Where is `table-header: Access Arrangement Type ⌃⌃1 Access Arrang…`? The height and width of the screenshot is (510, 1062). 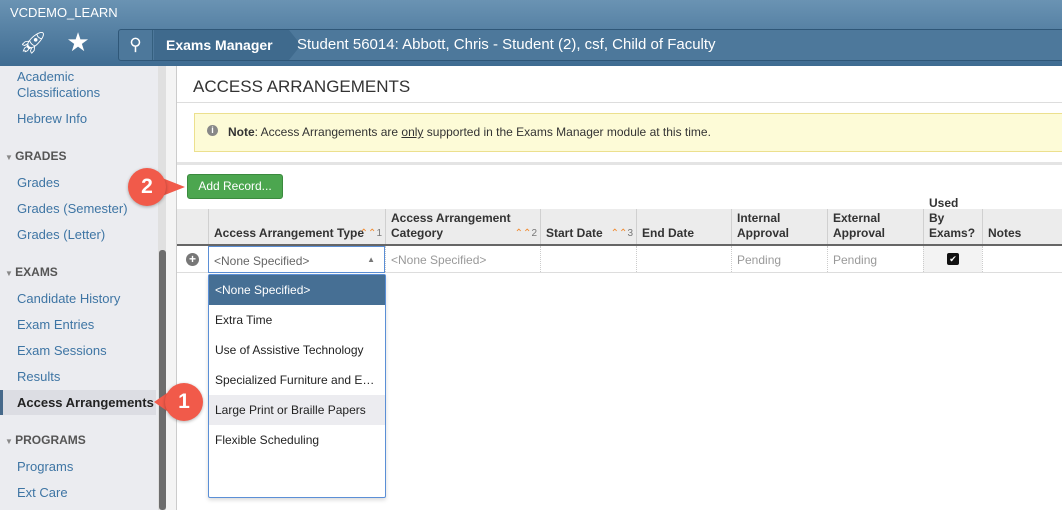
table-header: Access Arrangement Type ⌃⌃1 Access Arrang… is located at coordinates (619, 221).